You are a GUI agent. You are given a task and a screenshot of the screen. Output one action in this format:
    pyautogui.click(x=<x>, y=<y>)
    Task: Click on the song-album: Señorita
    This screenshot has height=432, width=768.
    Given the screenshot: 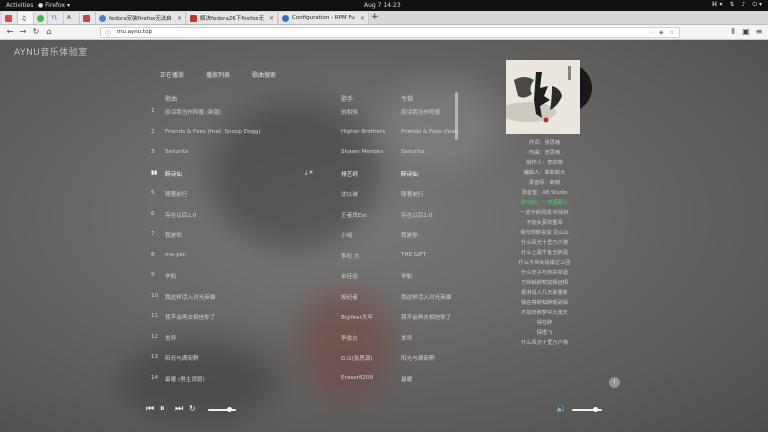 What is the action you would take?
    pyautogui.click(x=432, y=152)
    